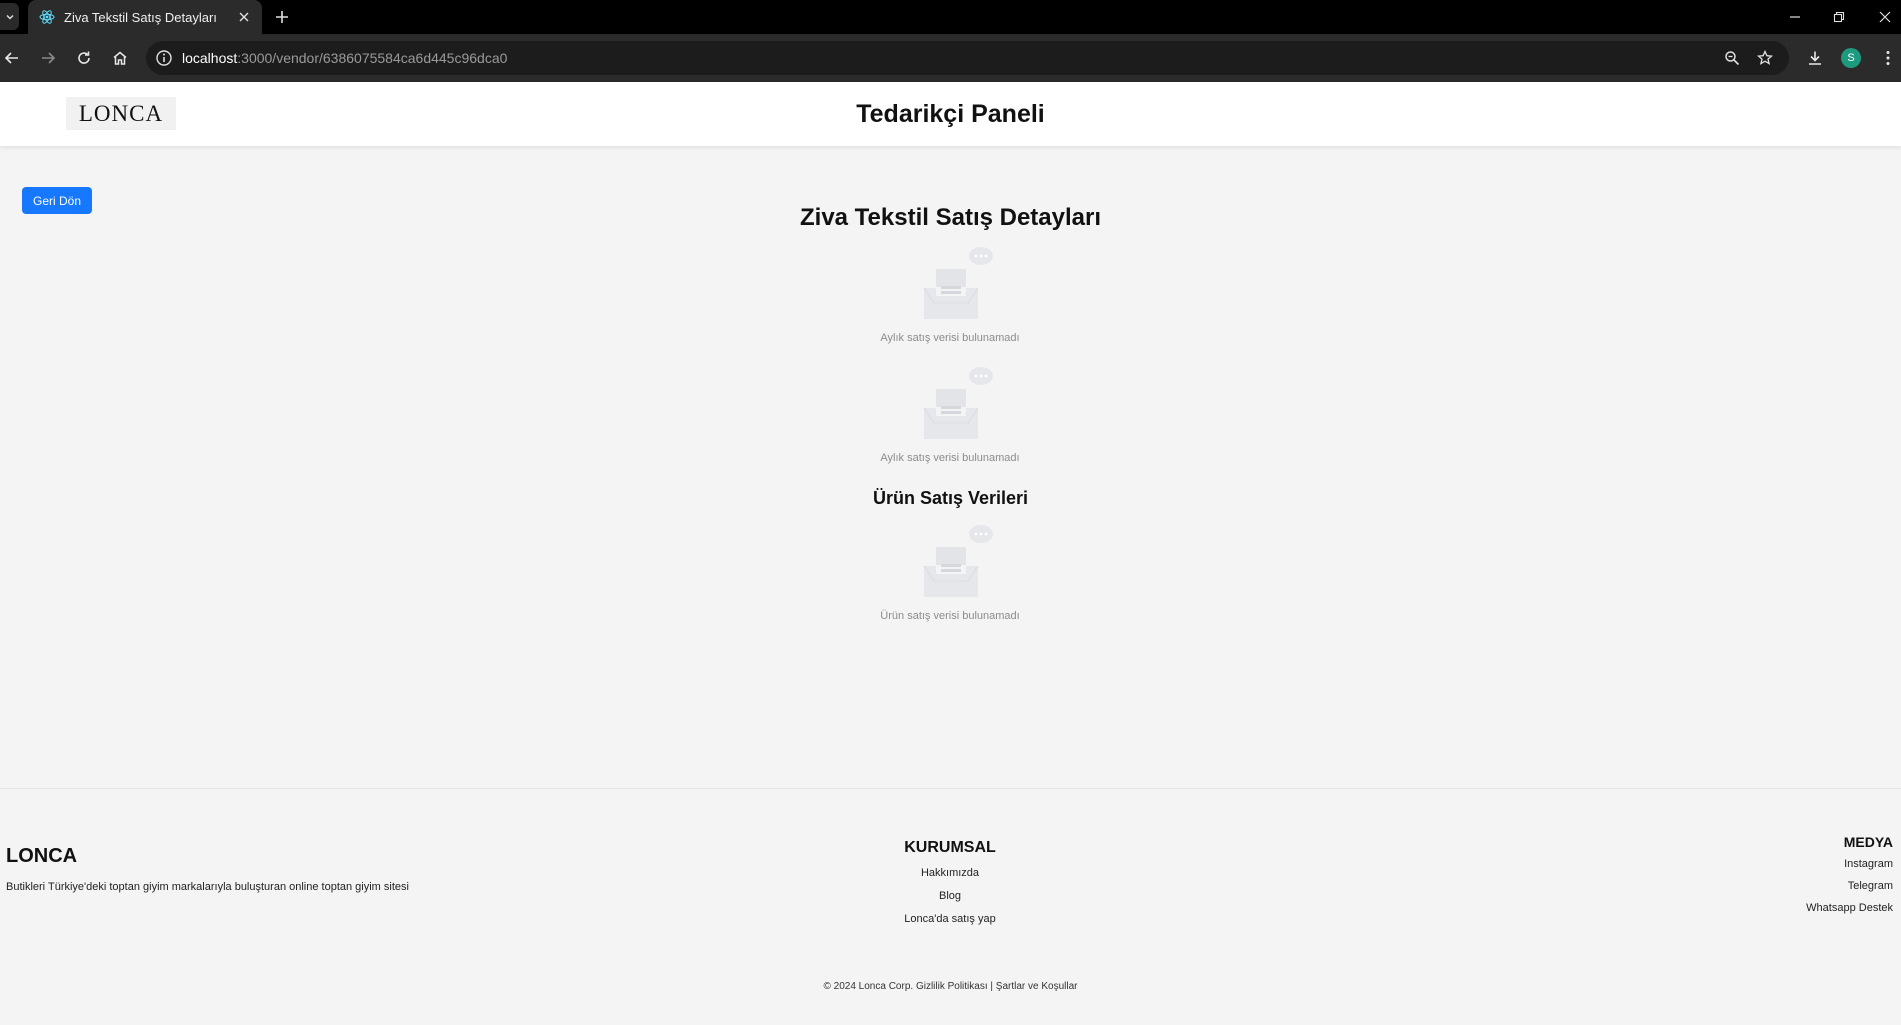 The image size is (1901, 1025). I want to click on empty-product-text: Ürün satış verisi bulunamadı, so click(950, 616).